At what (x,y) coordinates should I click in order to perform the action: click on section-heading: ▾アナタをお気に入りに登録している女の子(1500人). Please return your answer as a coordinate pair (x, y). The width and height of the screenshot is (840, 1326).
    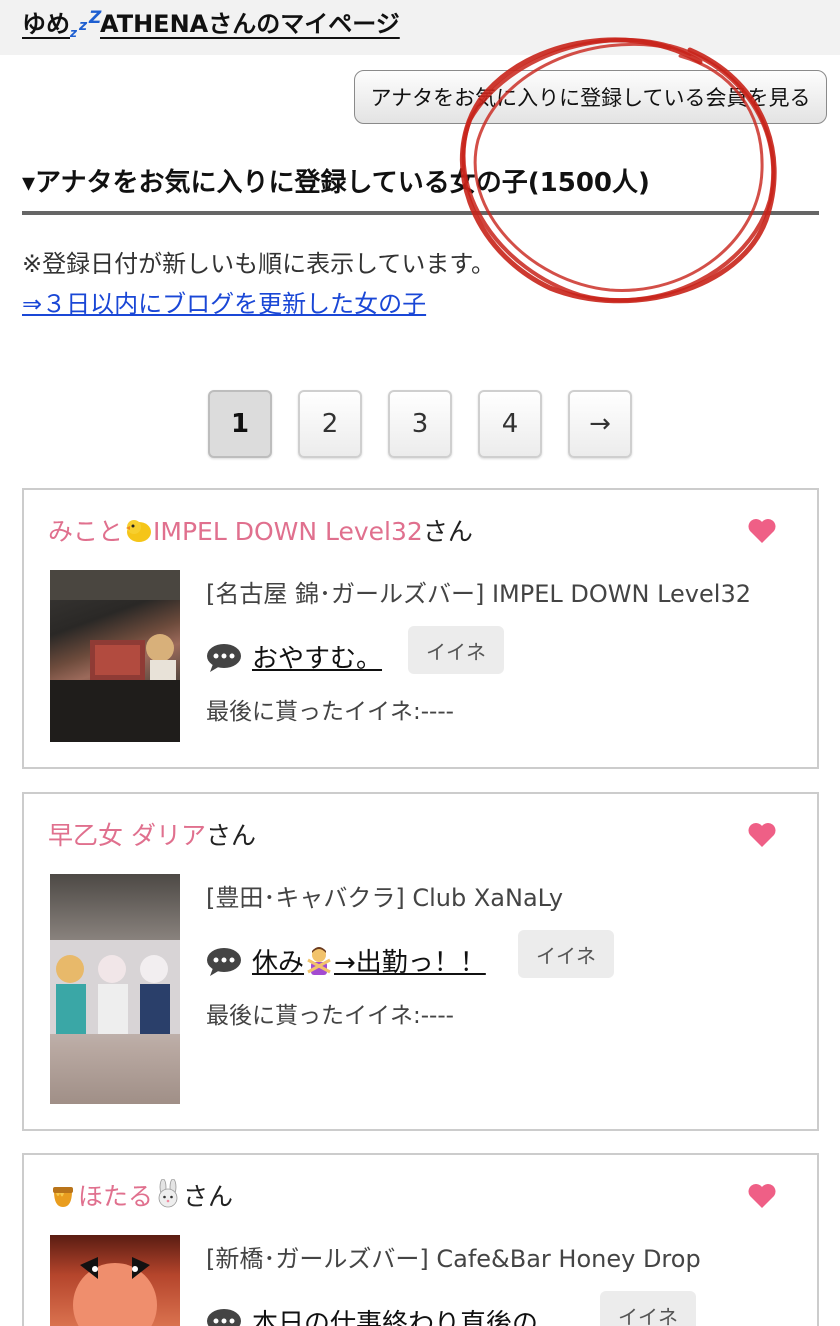
    Looking at the image, I should click on (336, 183).